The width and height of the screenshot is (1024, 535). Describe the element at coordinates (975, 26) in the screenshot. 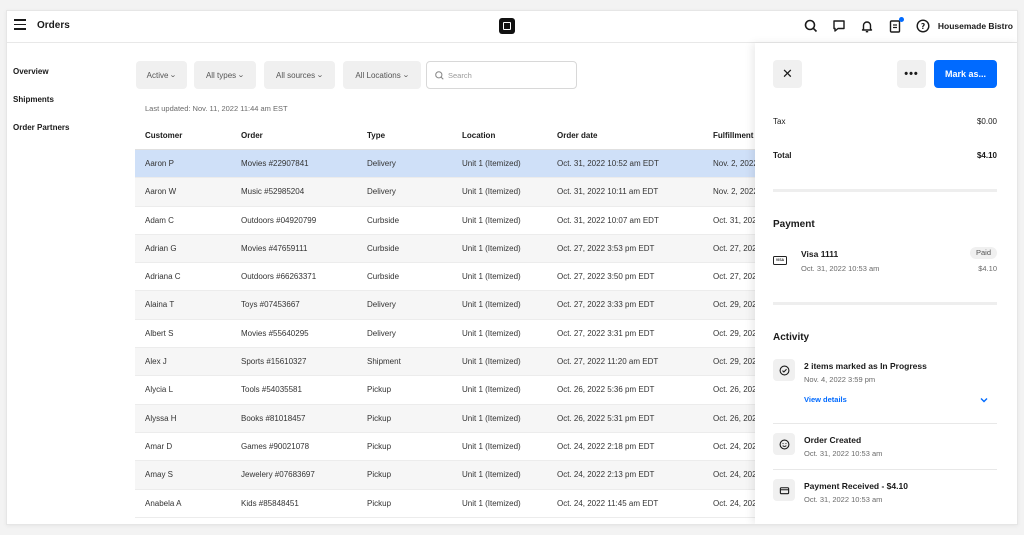

I see `business-name: Housemade Bistro` at that location.